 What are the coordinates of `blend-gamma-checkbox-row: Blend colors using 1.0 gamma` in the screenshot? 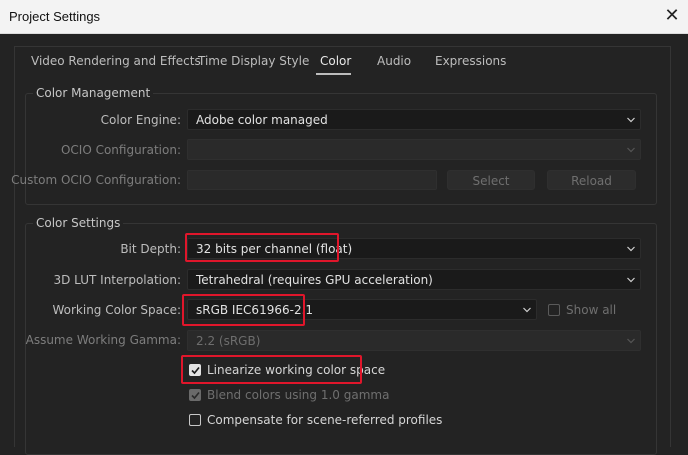 It's located at (289, 396).